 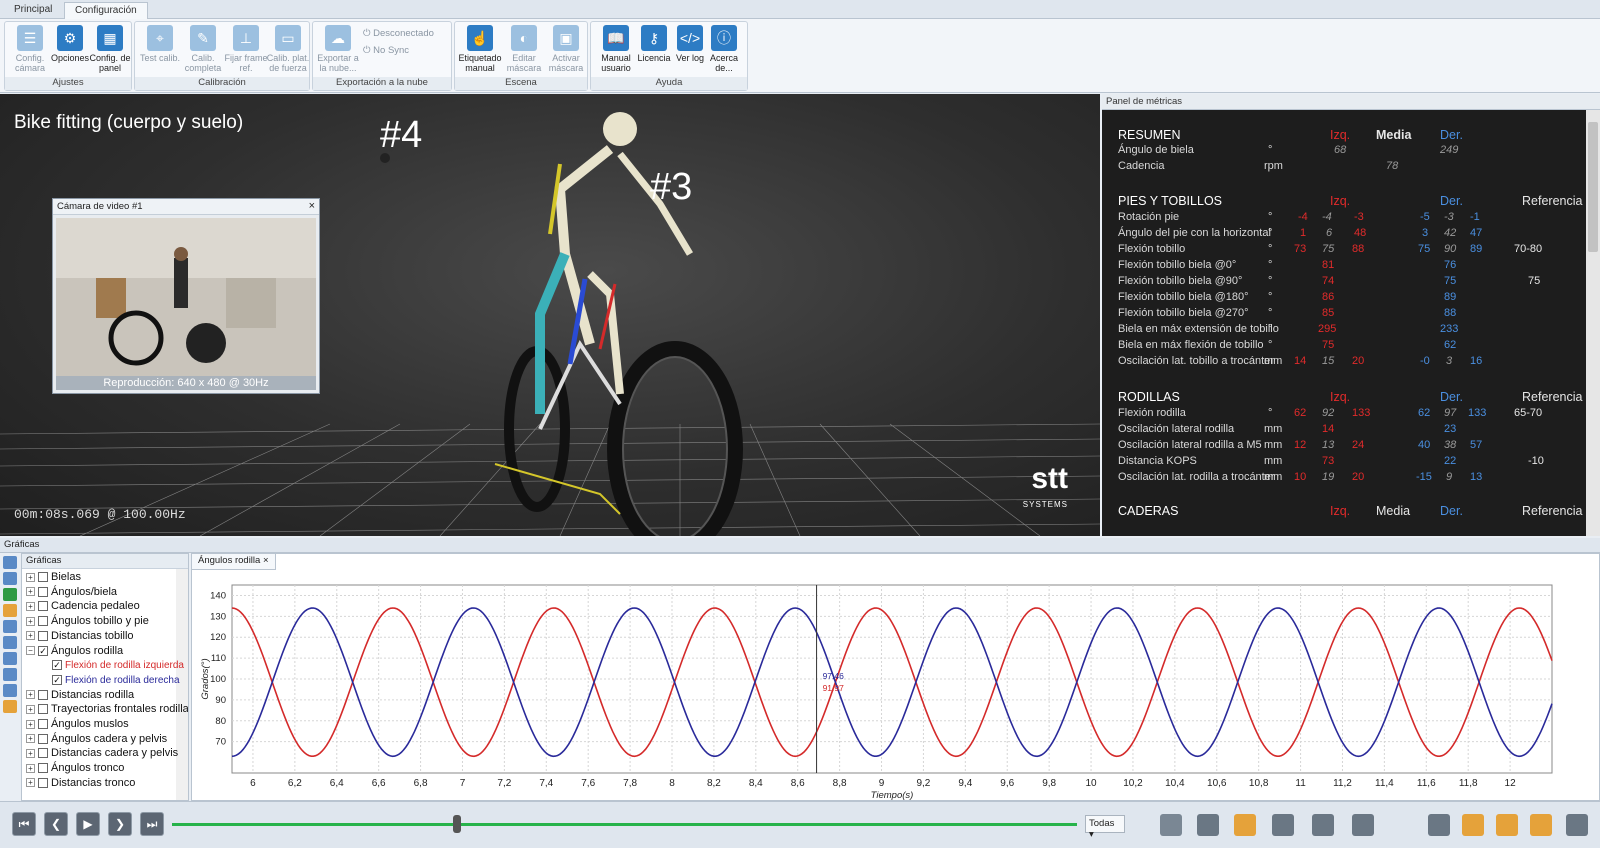 What do you see at coordinates (24, 824) in the screenshot?
I see `skip-start-icon: ⏮` at bounding box center [24, 824].